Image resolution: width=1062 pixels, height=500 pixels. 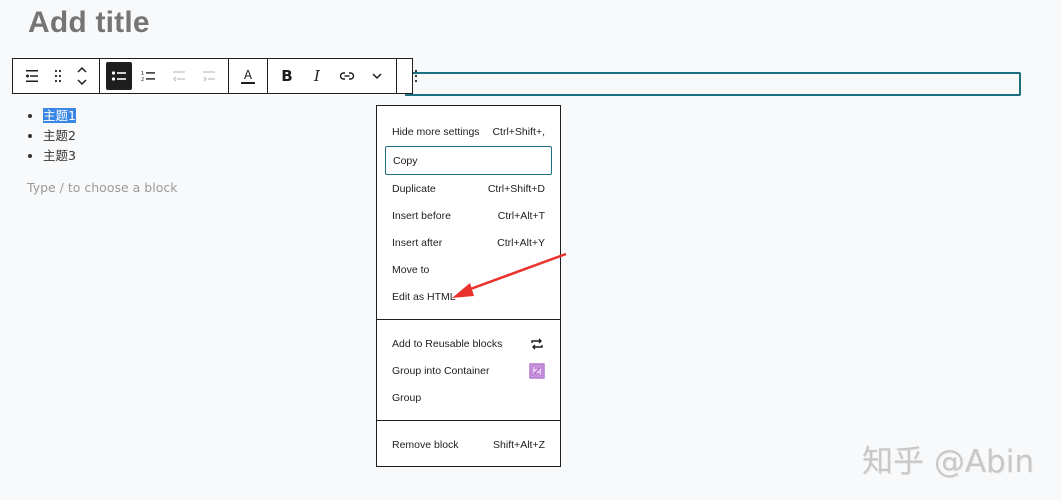 What do you see at coordinates (59, 156) in the screenshot?
I see `list-item: 主题3` at bounding box center [59, 156].